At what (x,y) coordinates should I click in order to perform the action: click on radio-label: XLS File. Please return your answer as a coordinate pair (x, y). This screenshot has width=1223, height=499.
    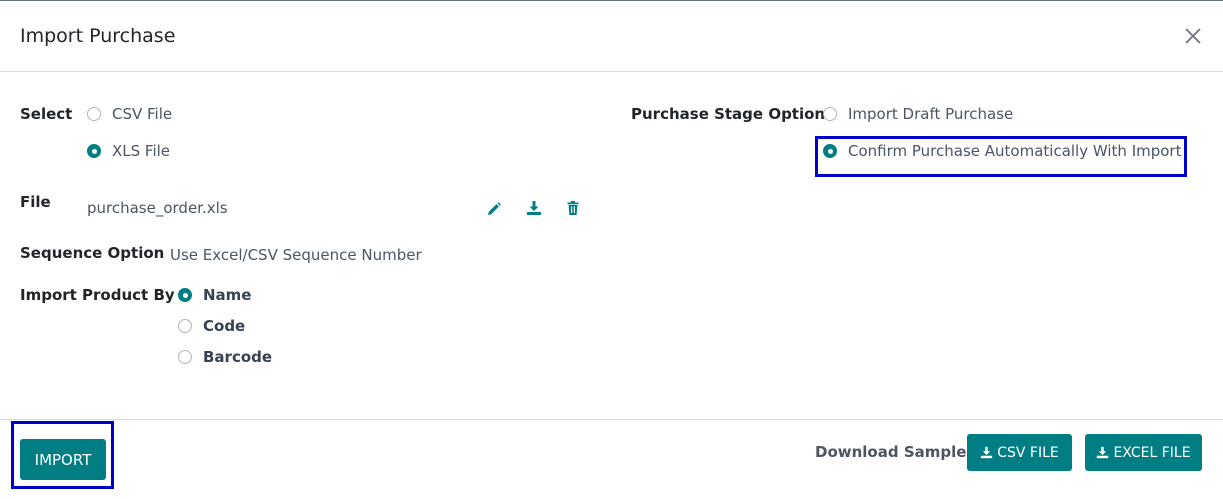
    Looking at the image, I should click on (141, 151).